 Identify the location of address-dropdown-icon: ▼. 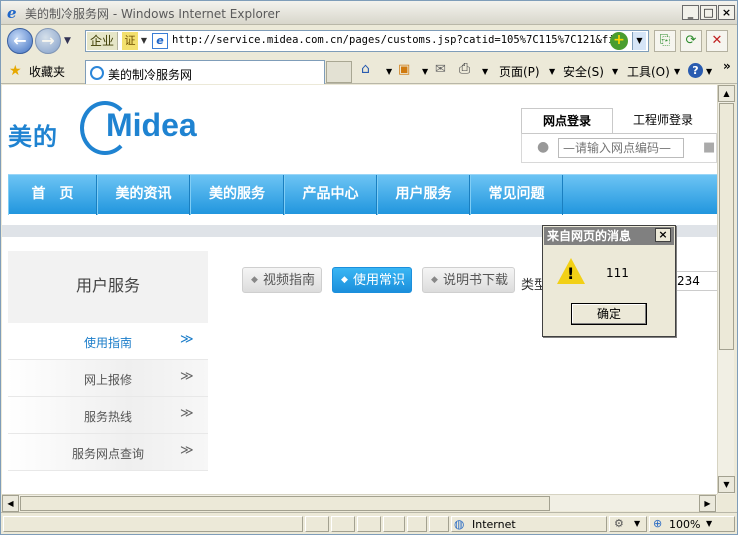
(639, 41).